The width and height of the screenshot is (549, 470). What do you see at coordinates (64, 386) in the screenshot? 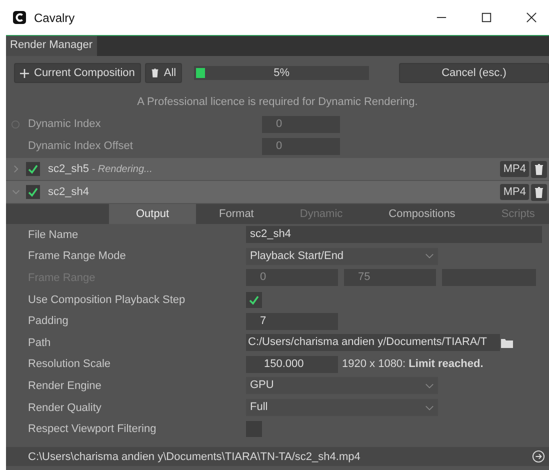
I see `property-label: Render Engine` at bounding box center [64, 386].